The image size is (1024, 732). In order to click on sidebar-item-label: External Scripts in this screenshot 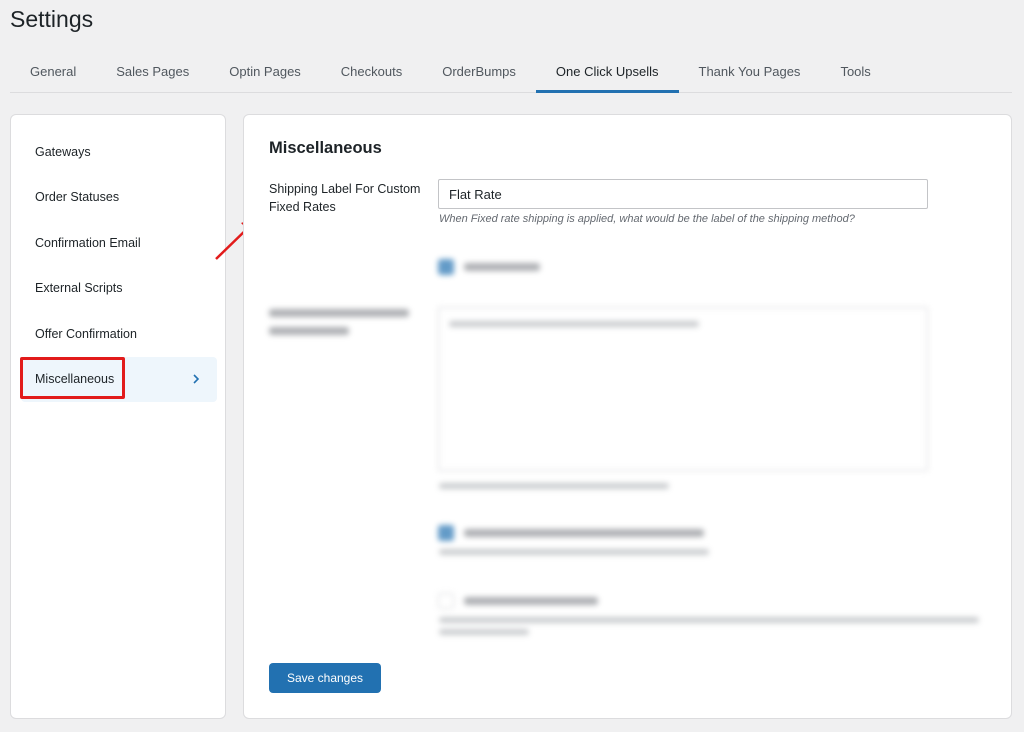, I will do `click(79, 288)`.